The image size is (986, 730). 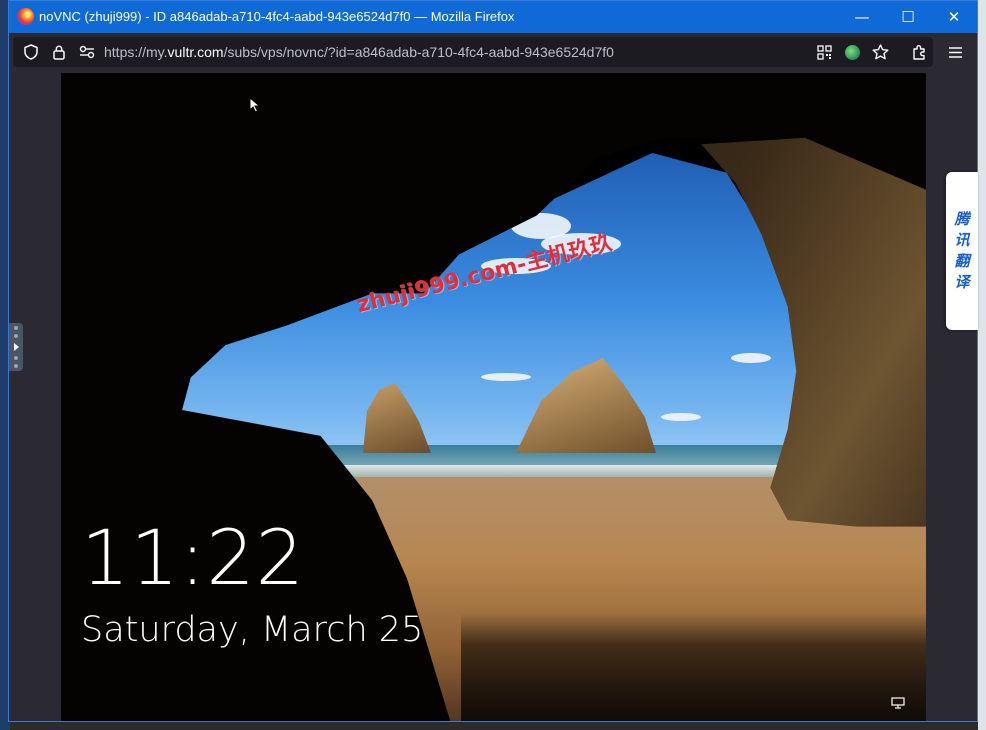 I want to click on minimize-icon: —, so click(x=862, y=17).